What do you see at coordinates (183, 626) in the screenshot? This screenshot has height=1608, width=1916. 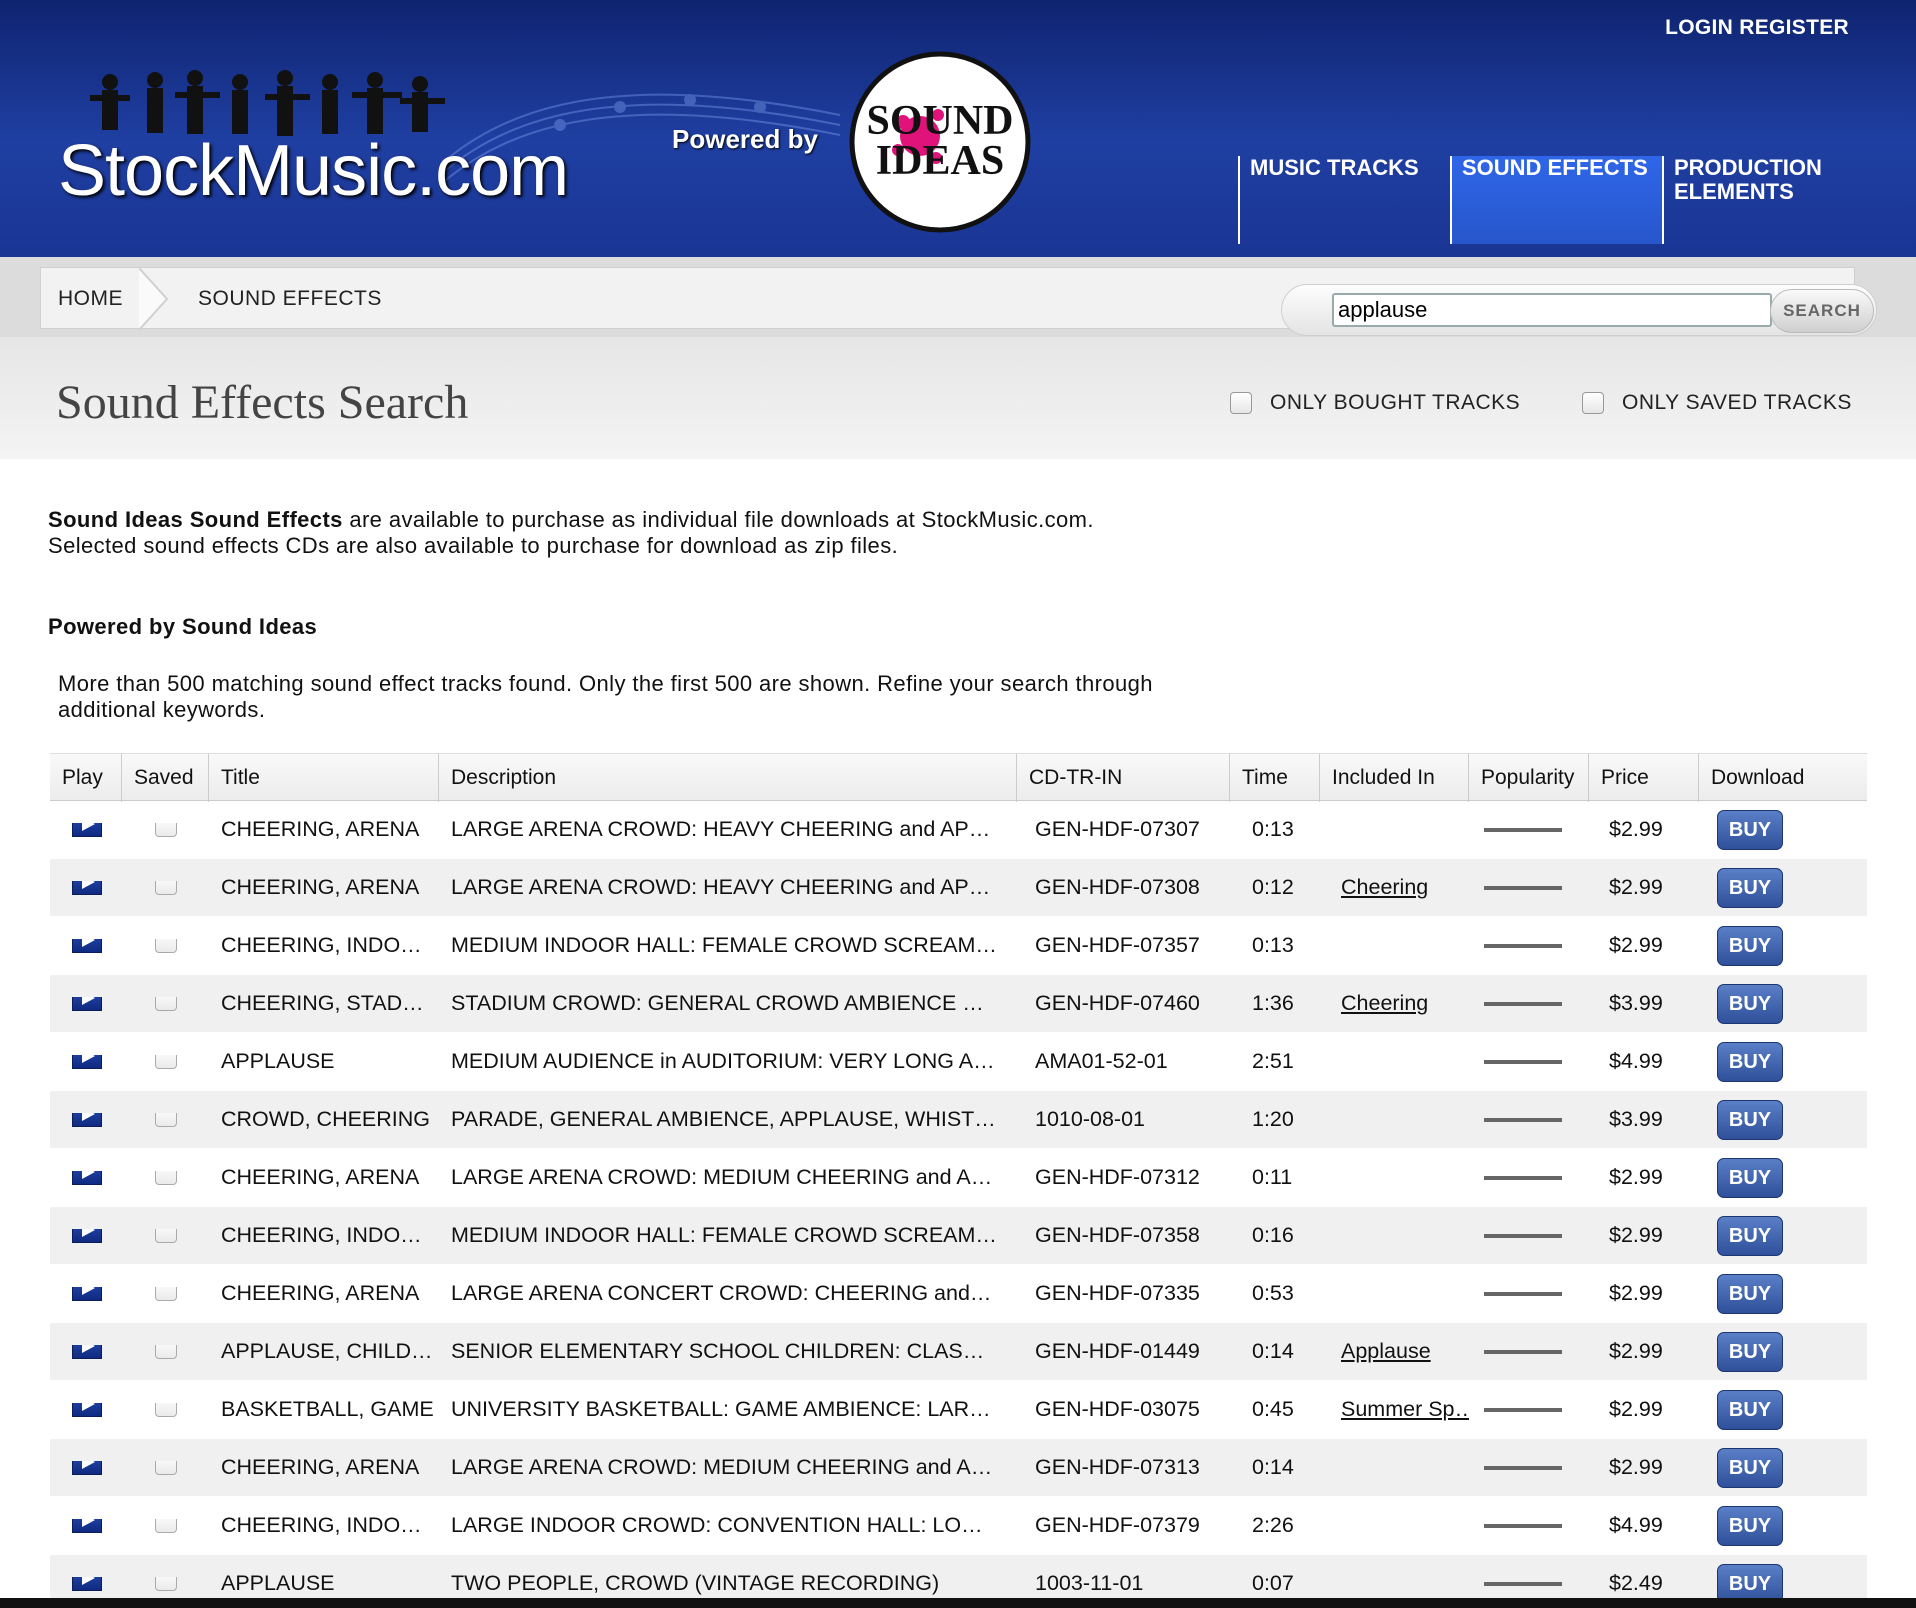 I see `powered-heading: Powered by Sound Ideas` at bounding box center [183, 626].